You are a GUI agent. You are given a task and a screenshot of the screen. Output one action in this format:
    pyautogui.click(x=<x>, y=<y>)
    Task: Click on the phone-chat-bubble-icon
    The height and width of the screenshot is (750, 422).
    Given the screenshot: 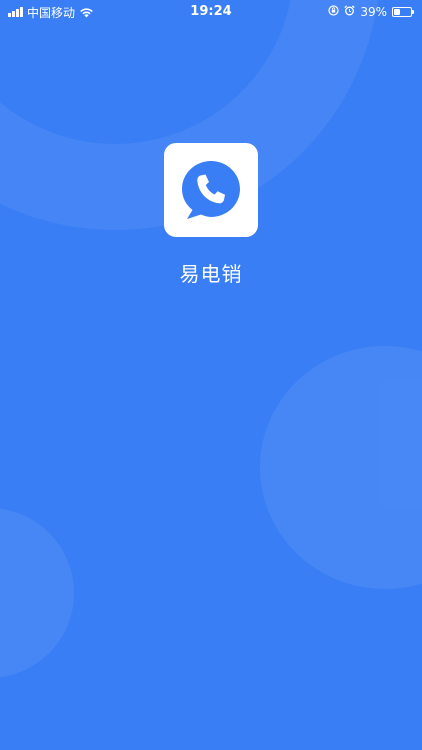 What is the action you would take?
    pyautogui.click(x=211, y=190)
    